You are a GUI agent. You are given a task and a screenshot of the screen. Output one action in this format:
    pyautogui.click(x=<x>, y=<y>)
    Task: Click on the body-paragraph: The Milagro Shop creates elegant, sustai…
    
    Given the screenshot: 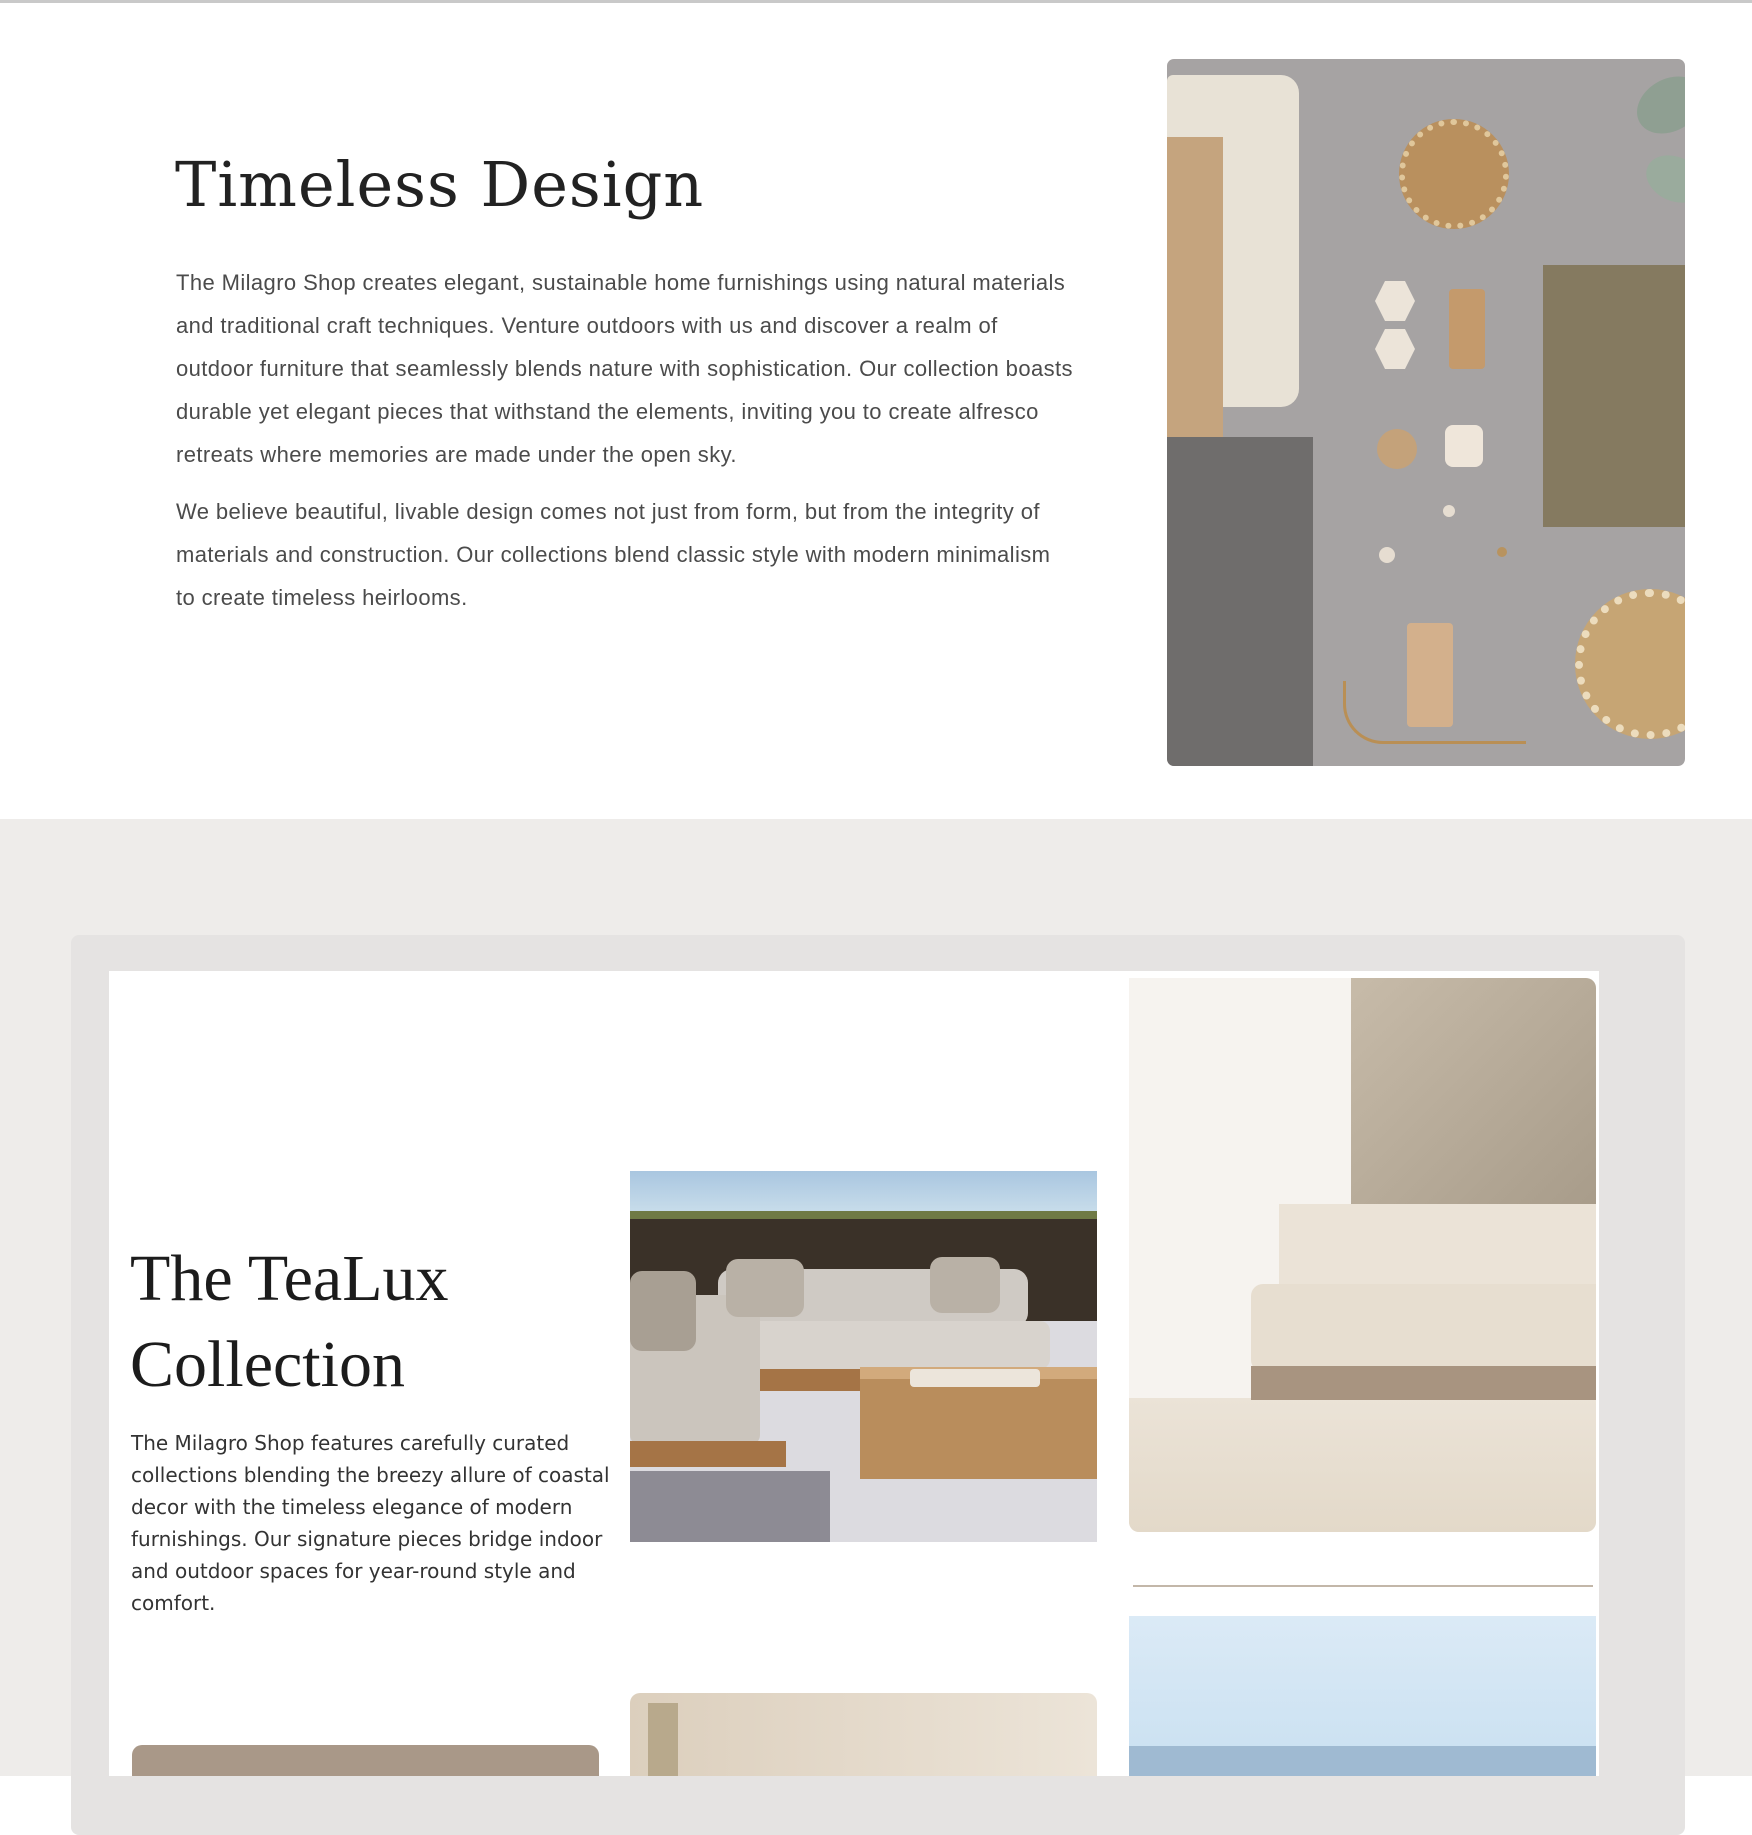 What is the action you would take?
    pyautogui.click(x=624, y=368)
    